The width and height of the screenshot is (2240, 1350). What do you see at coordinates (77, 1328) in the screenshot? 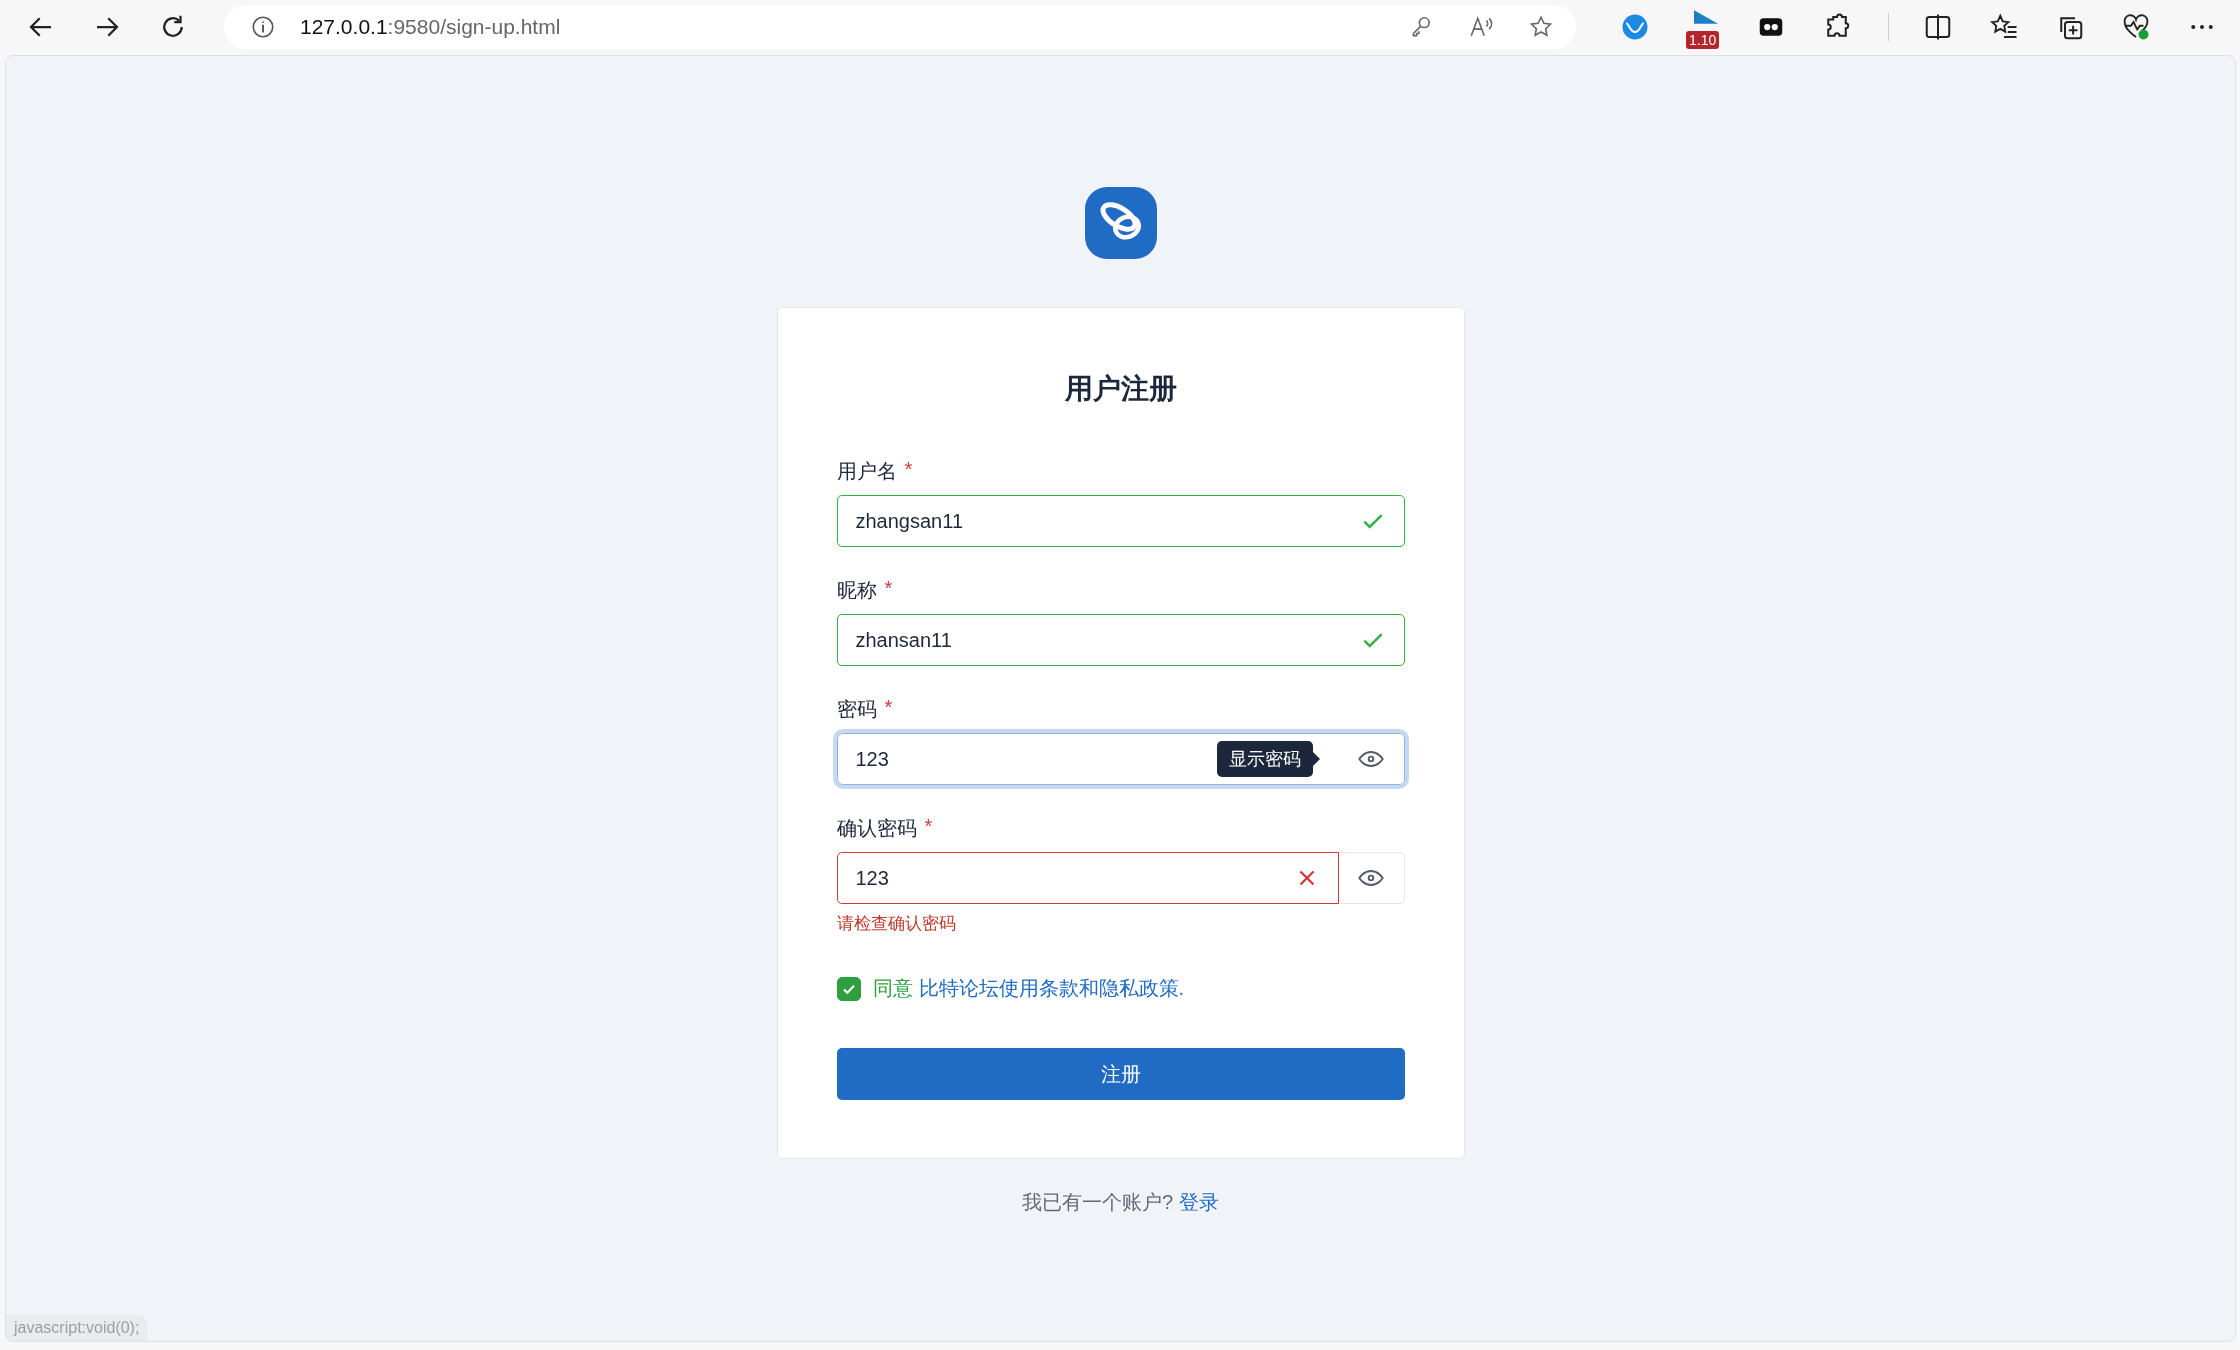
I see `status-bar: javascript:void(0);` at bounding box center [77, 1328].